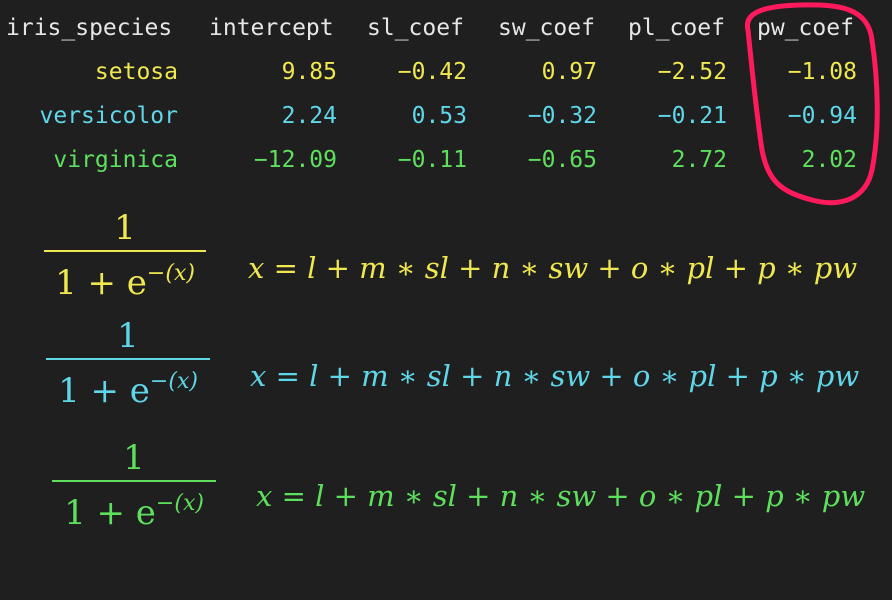  Describe the element at coordinates (134, 485) in the screenshot. I see `sigmoid-fraction-virginica: 1 1 + e−(x)` at that location.